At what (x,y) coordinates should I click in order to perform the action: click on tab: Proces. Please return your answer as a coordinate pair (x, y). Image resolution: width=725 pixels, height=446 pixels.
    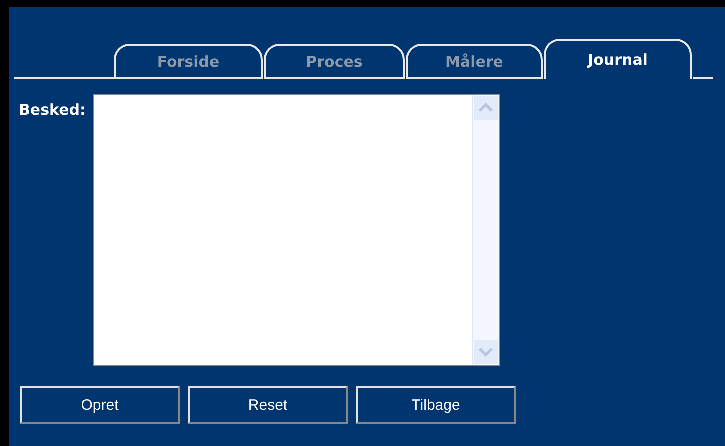
    Looking at the image, I should click on (334, 61).